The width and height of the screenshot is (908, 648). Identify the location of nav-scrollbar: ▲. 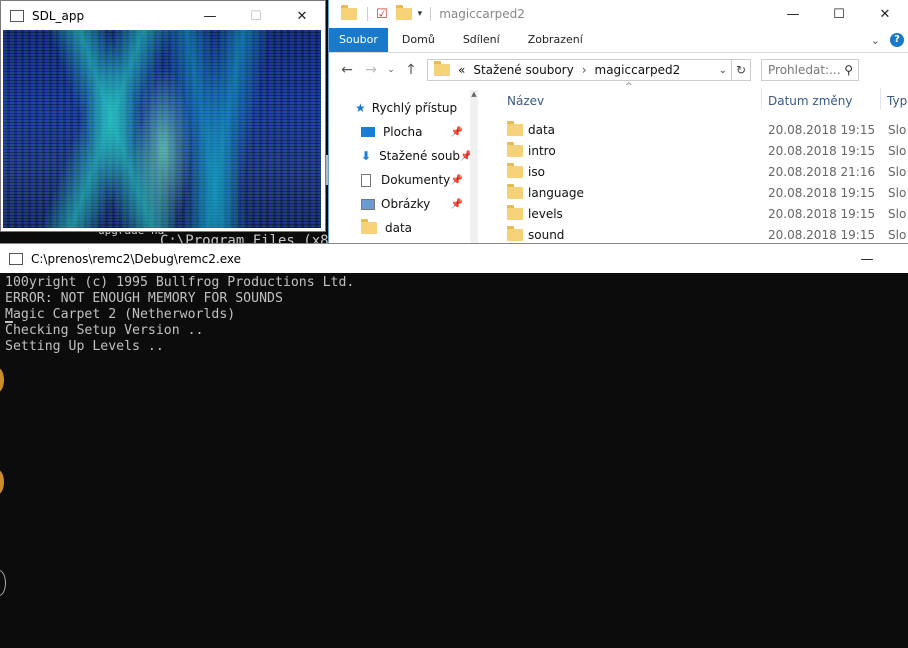
(474, 166).